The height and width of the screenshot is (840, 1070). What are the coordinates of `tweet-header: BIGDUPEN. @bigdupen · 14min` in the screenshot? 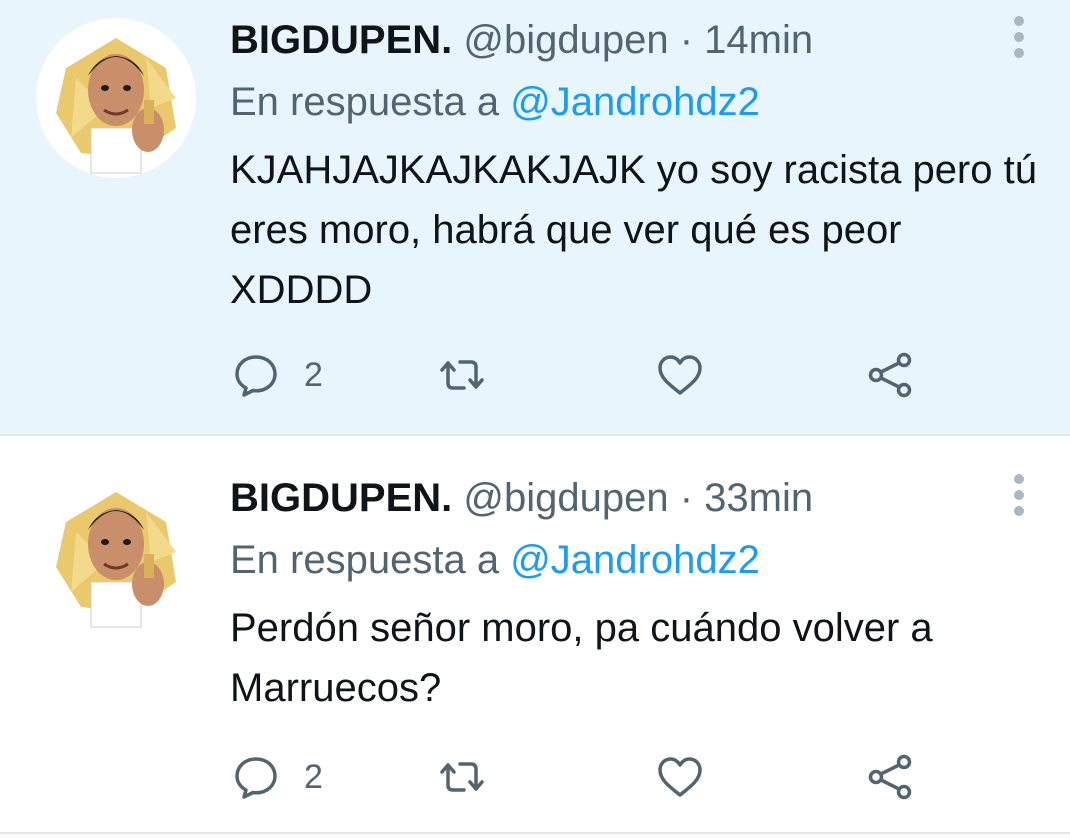 It's located at (521, 40).